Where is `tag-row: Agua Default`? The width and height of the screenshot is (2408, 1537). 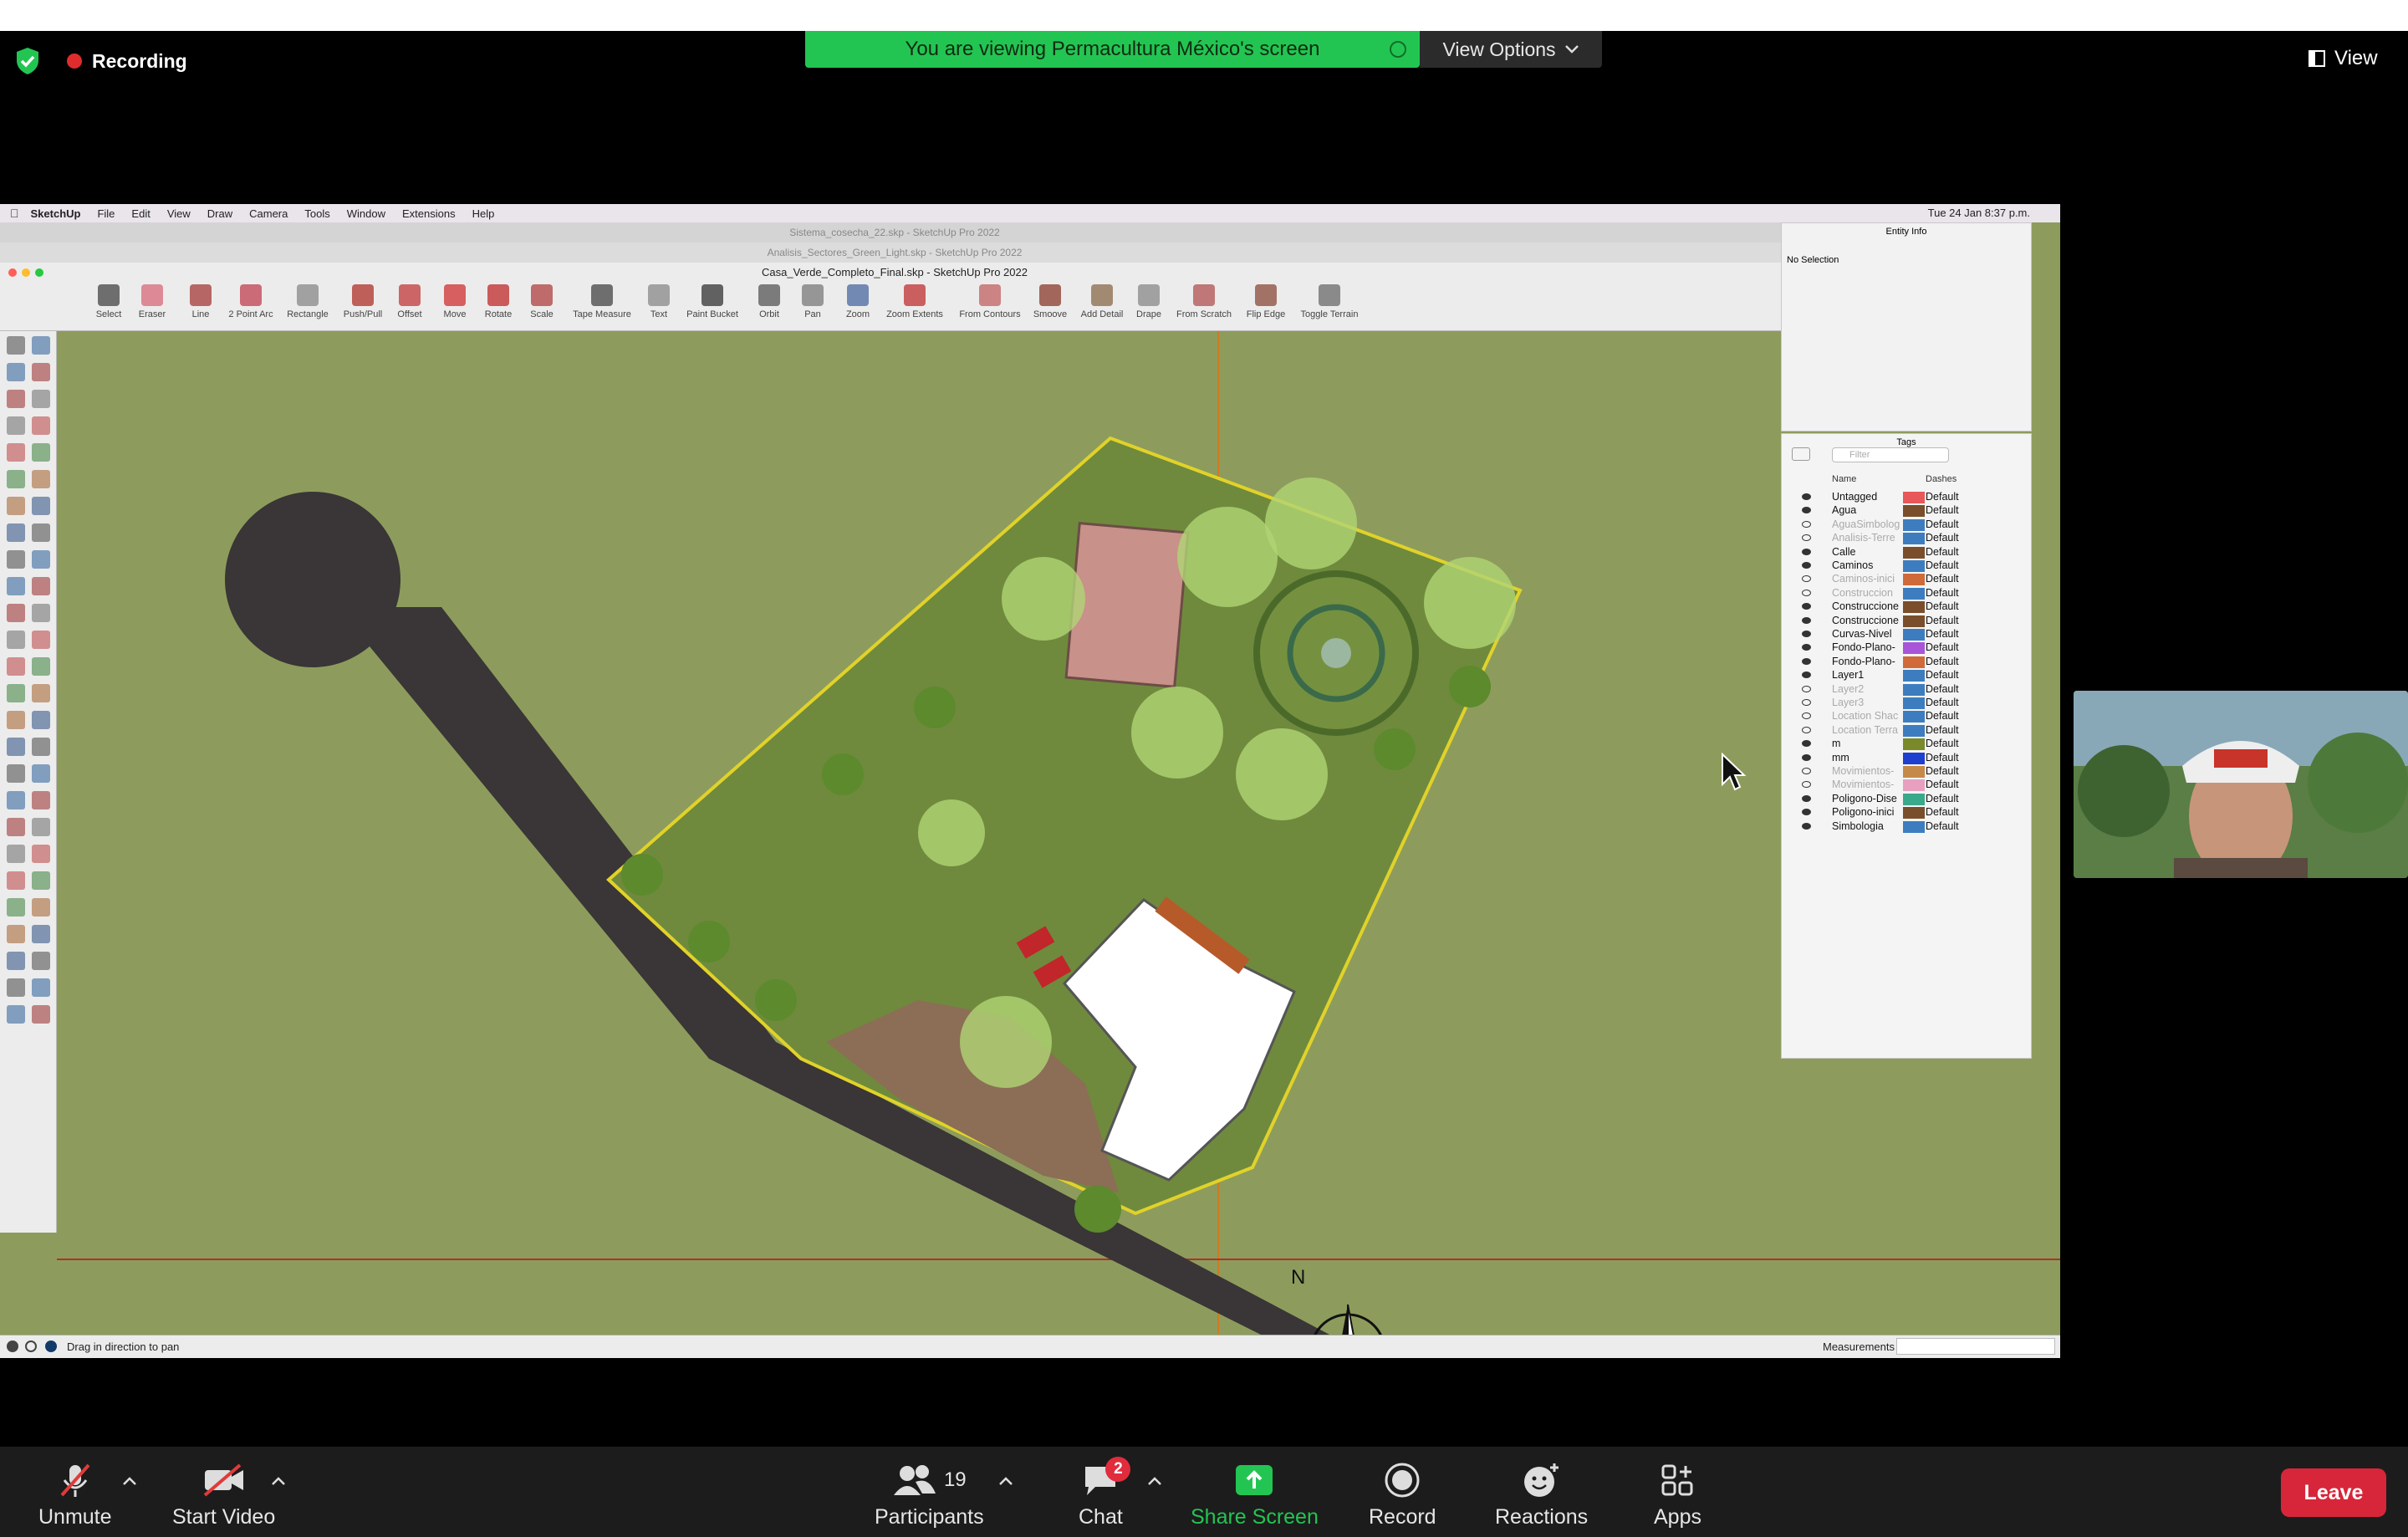 tag-row: Agua Default is located at coordinates (1908, 511).